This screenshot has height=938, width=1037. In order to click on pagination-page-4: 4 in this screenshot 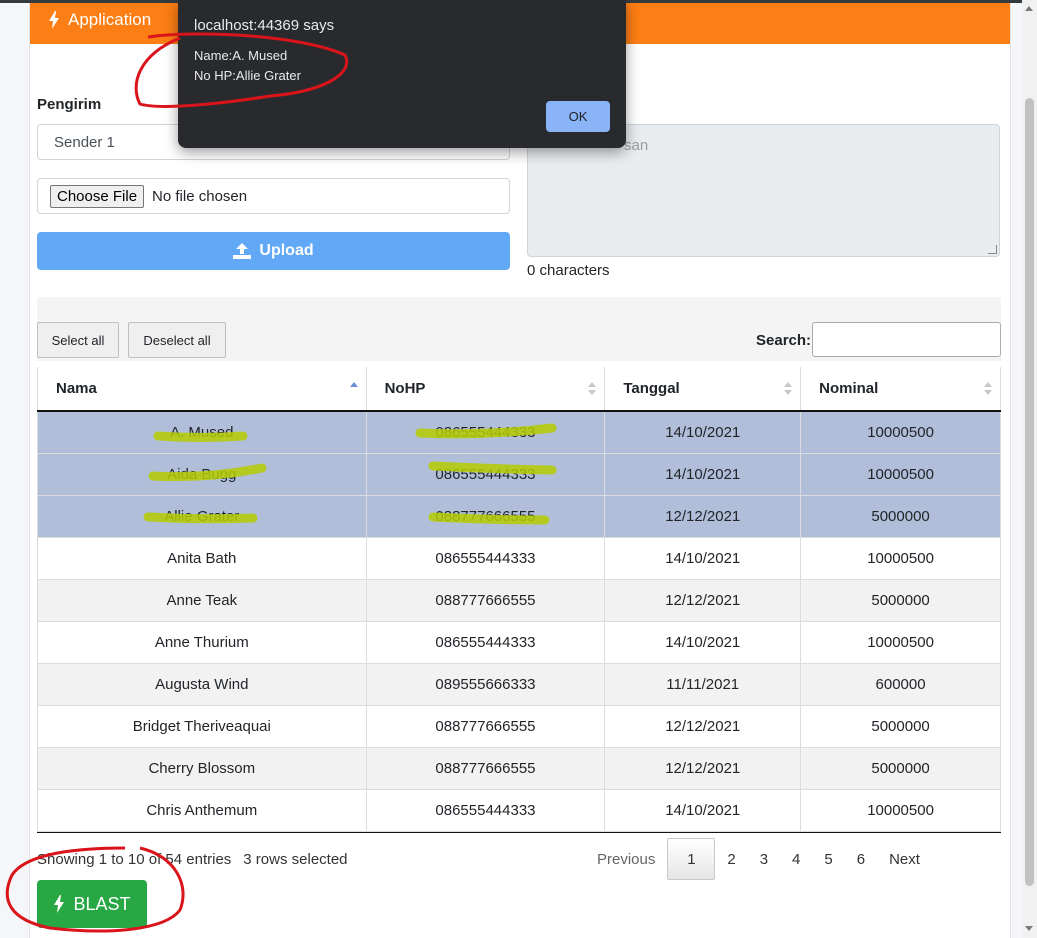, I will do `click(796, 859)`.